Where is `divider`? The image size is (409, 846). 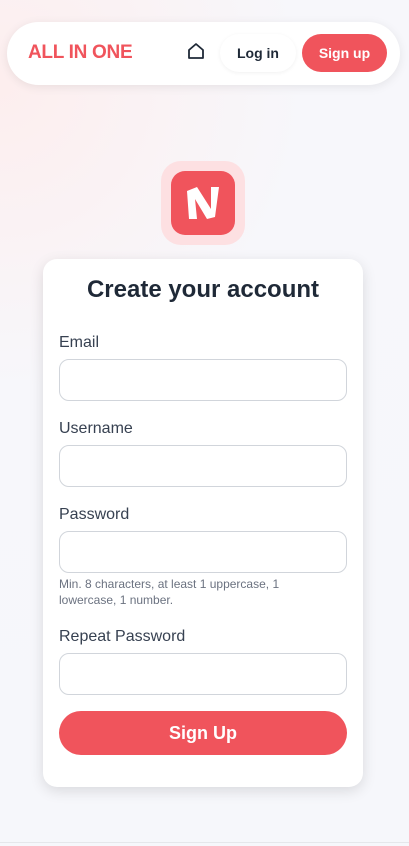
divider is located at coordinates (204, 842).